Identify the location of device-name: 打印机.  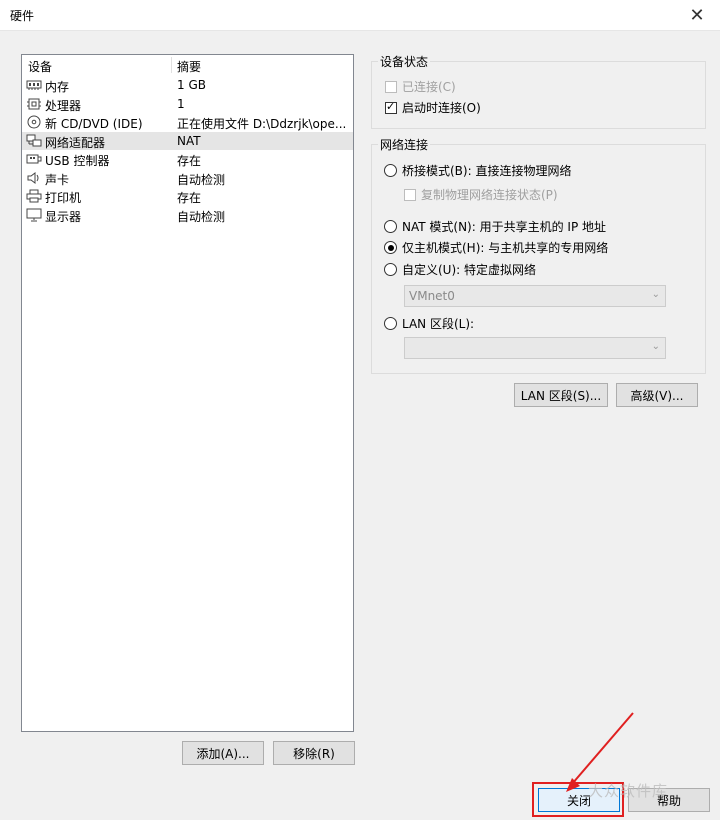
(63, 198).